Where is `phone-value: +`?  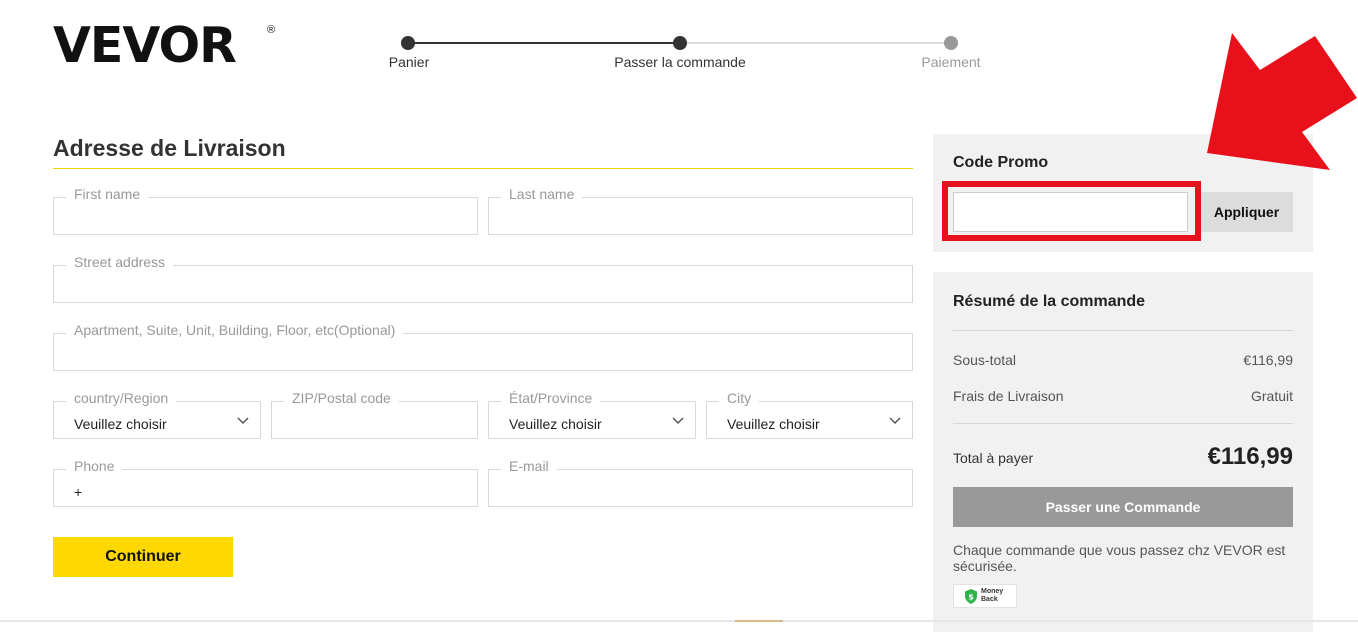 phone-value: + is located at coordinates (78, 492).